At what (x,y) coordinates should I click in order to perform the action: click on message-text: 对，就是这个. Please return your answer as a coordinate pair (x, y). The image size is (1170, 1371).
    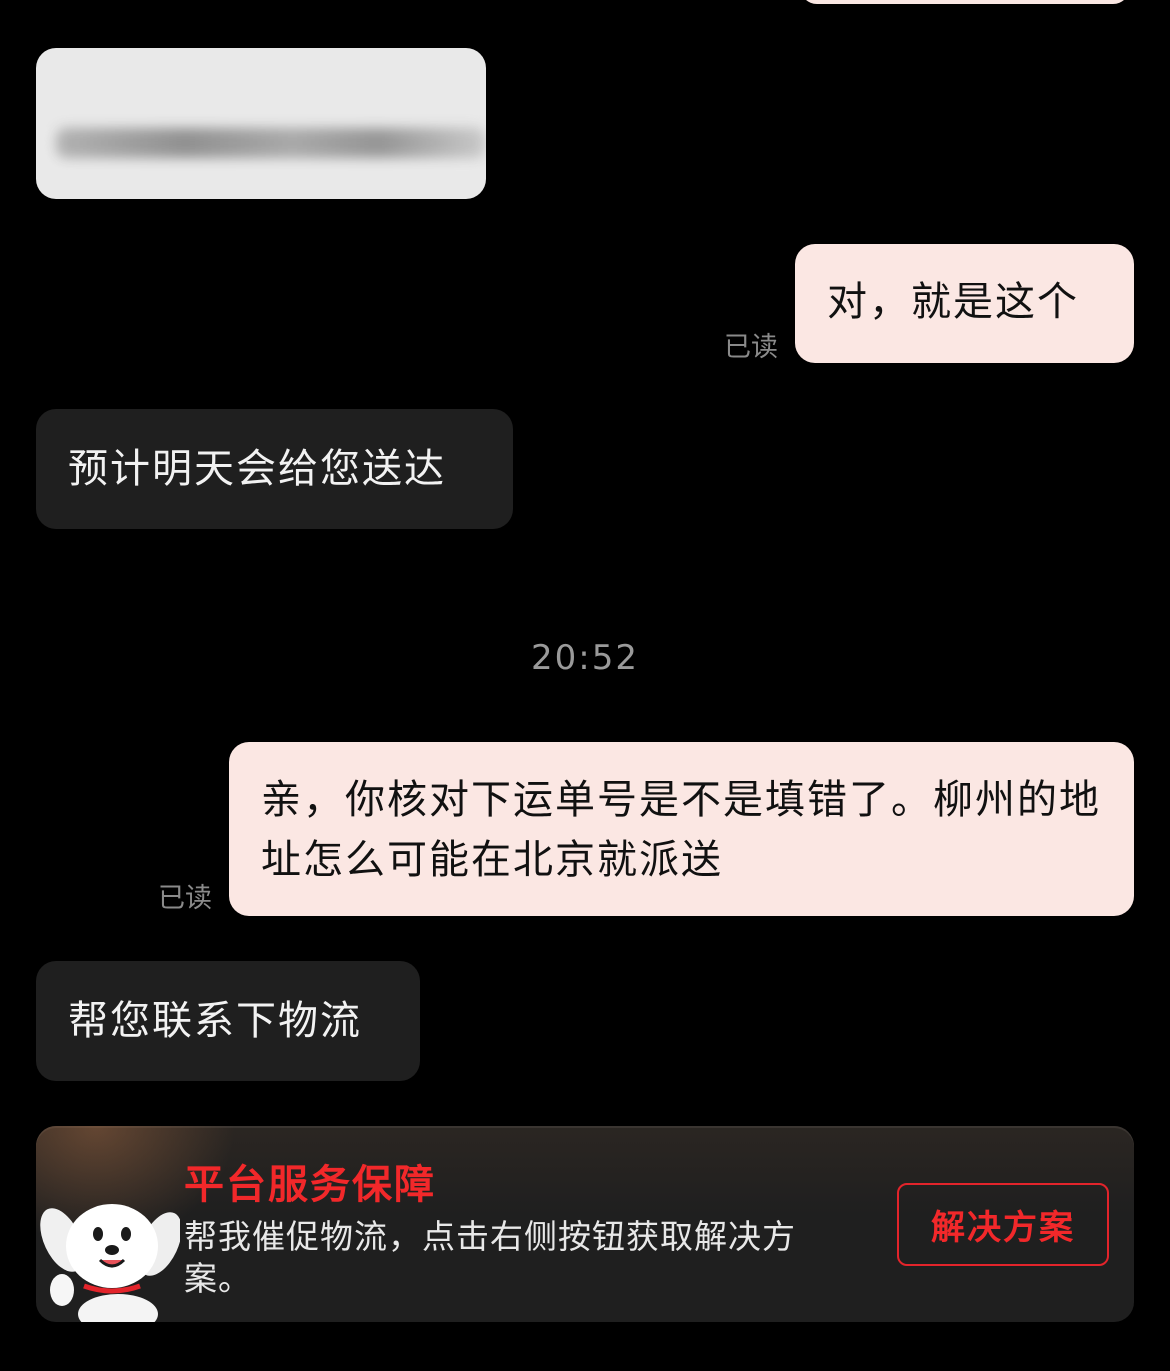
    Looking at the image, I should click on (953, 302).